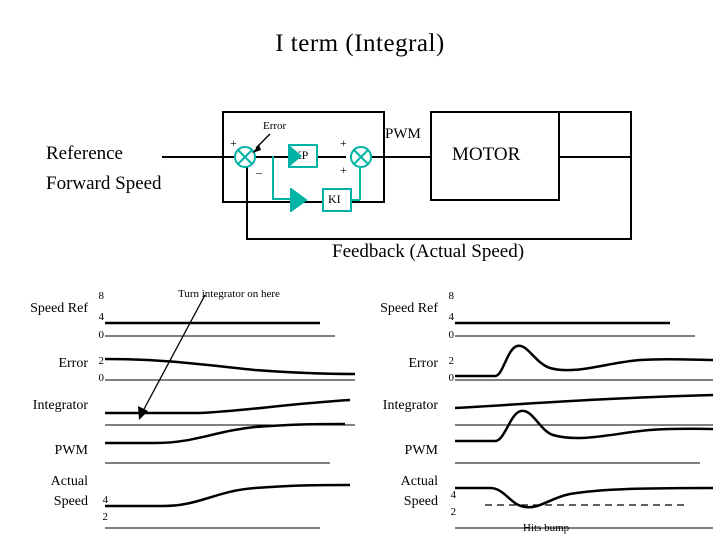 This screenshot has width=720, height=540. I want to click on pwm-line, so click(401, 157).